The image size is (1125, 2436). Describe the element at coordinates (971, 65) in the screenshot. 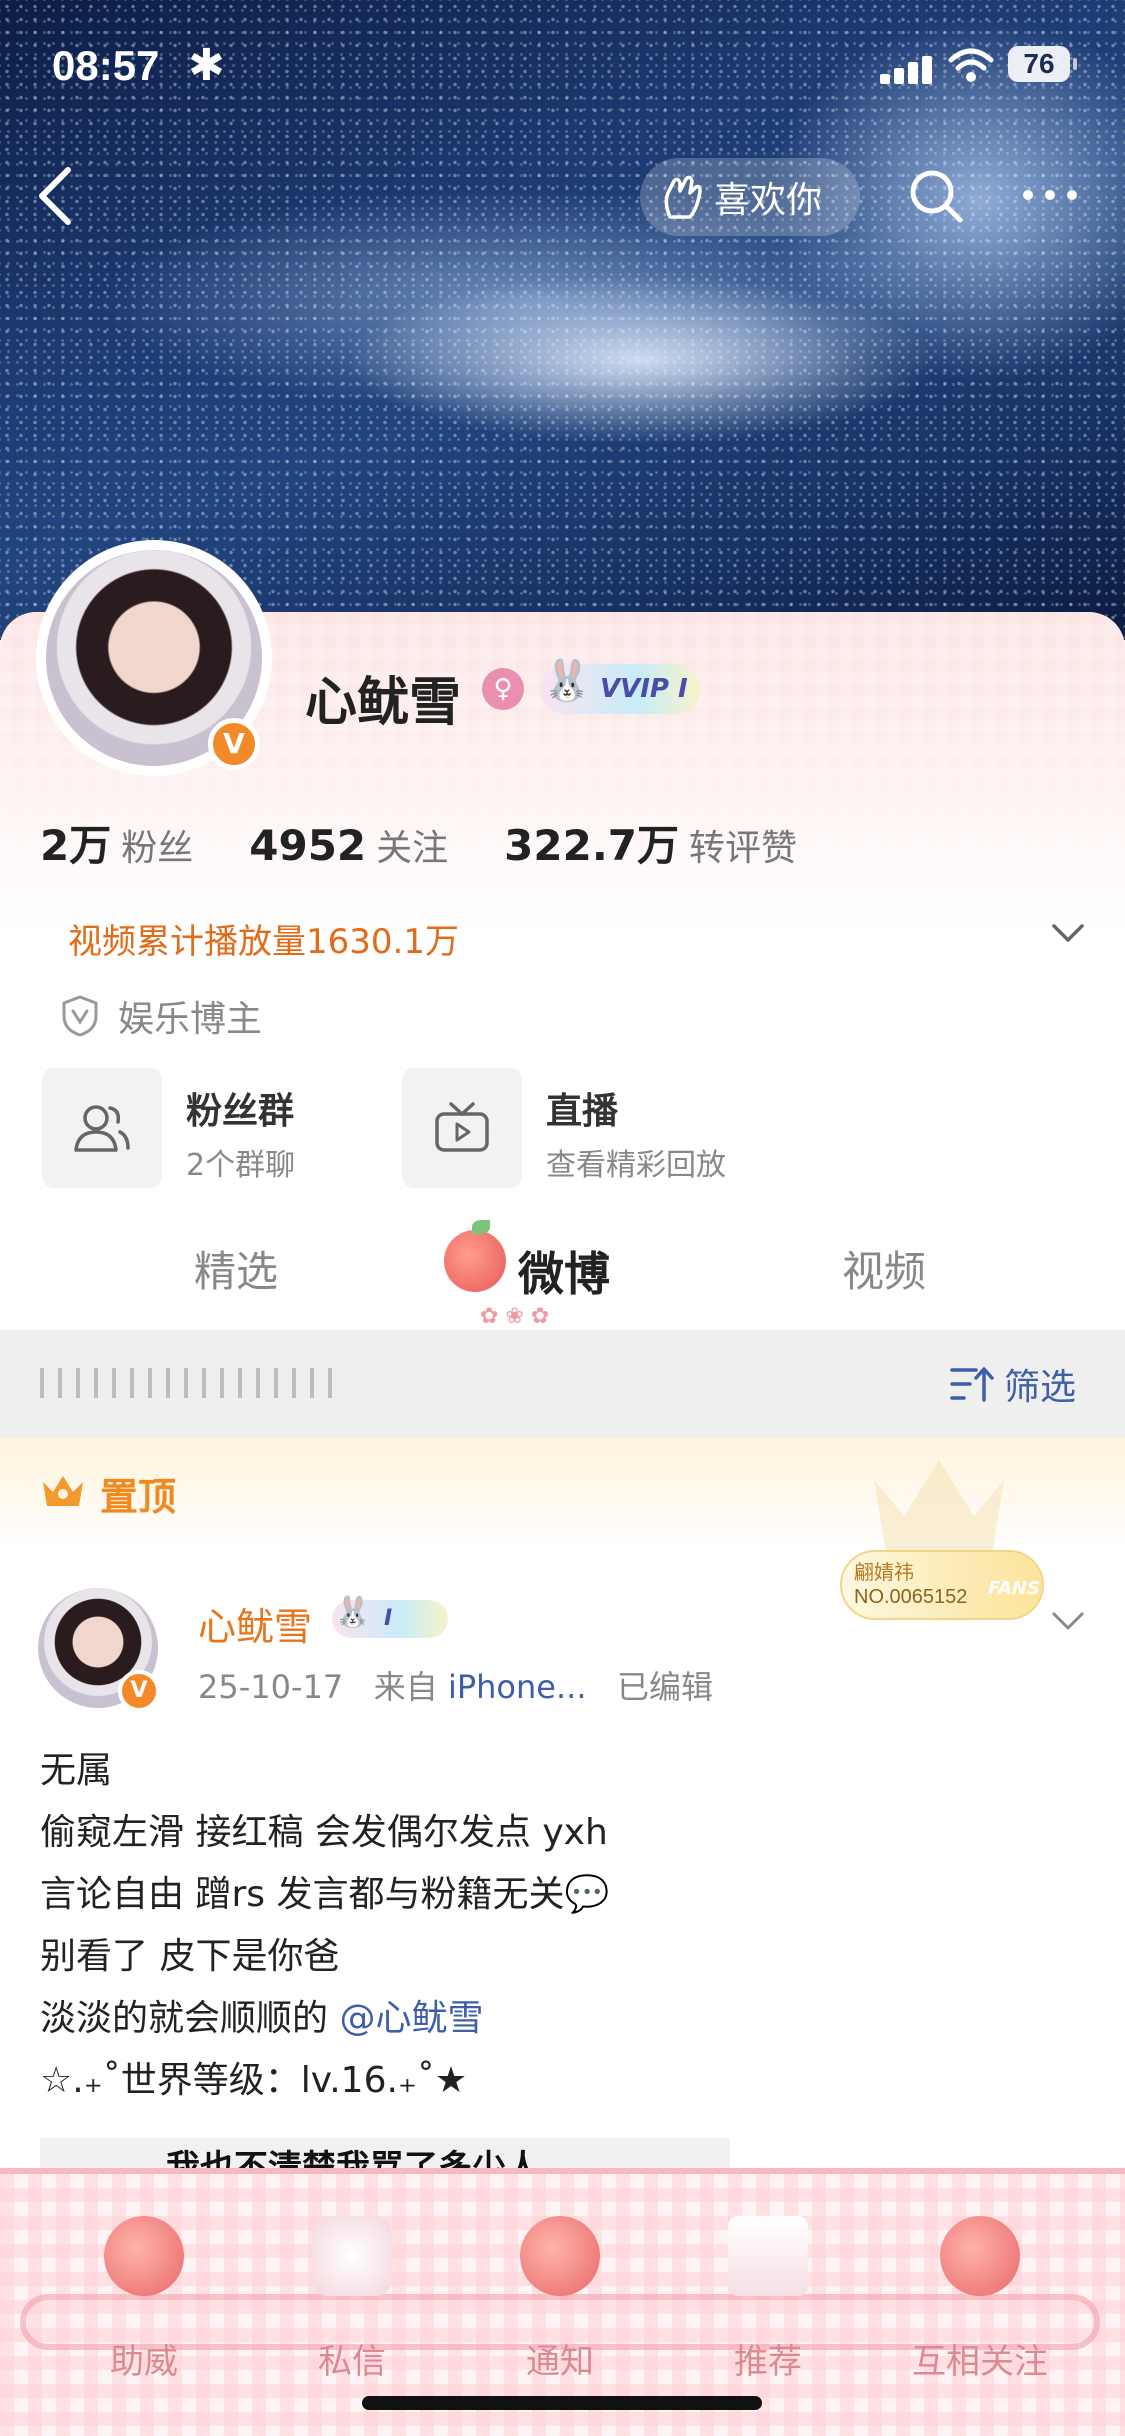

I see `wifi-icon` at that location.